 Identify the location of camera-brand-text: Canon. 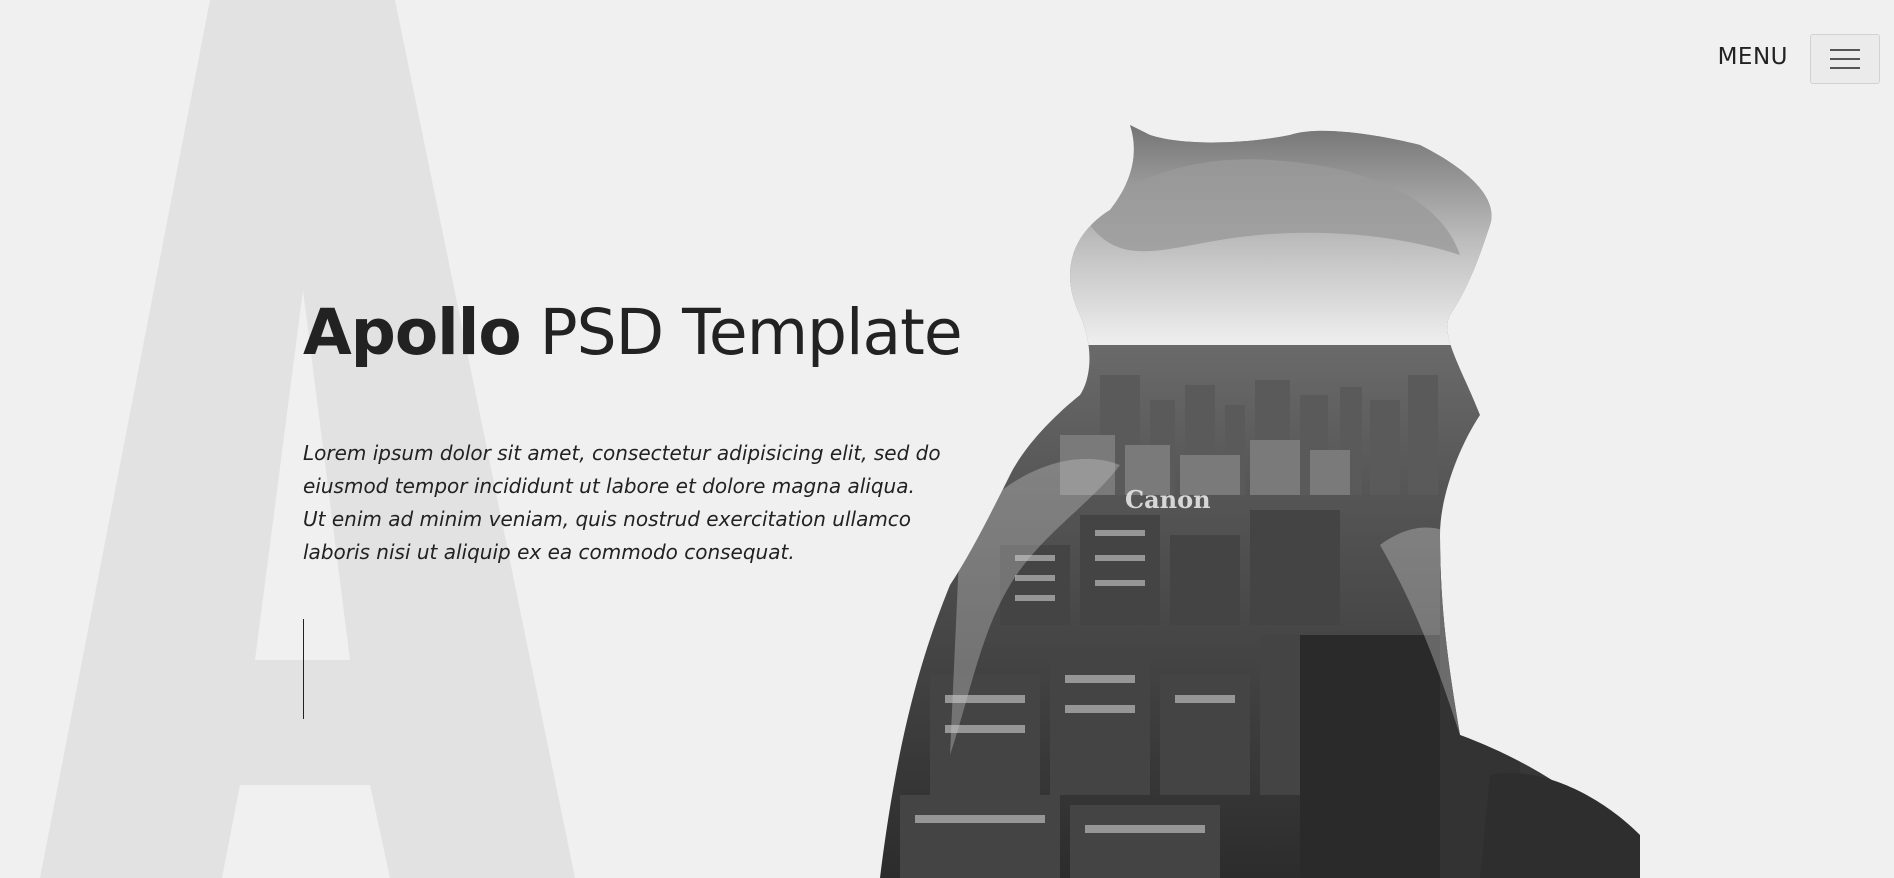
(1168, 499).